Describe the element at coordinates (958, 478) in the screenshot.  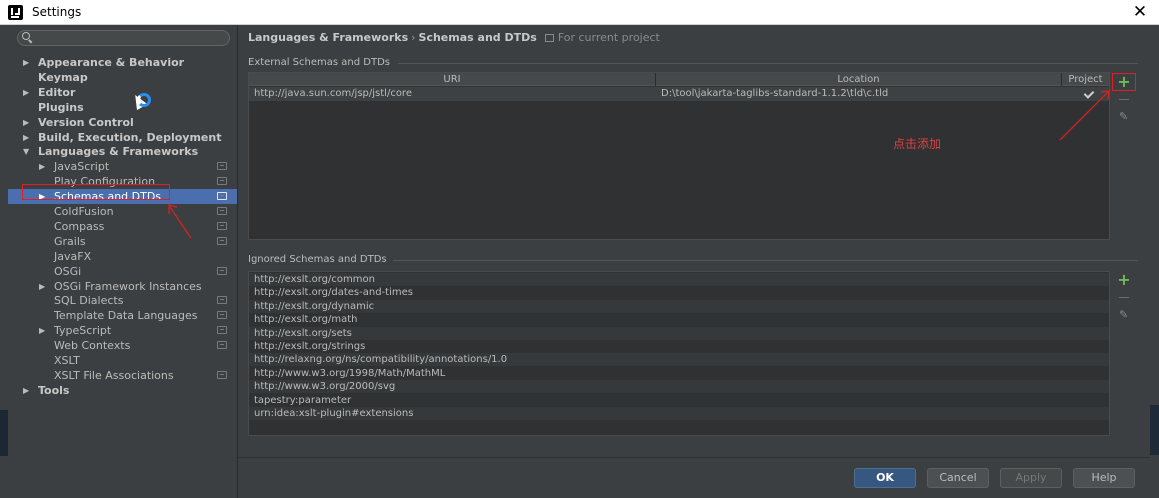
I see `cancel-button: Cancel` at that location.